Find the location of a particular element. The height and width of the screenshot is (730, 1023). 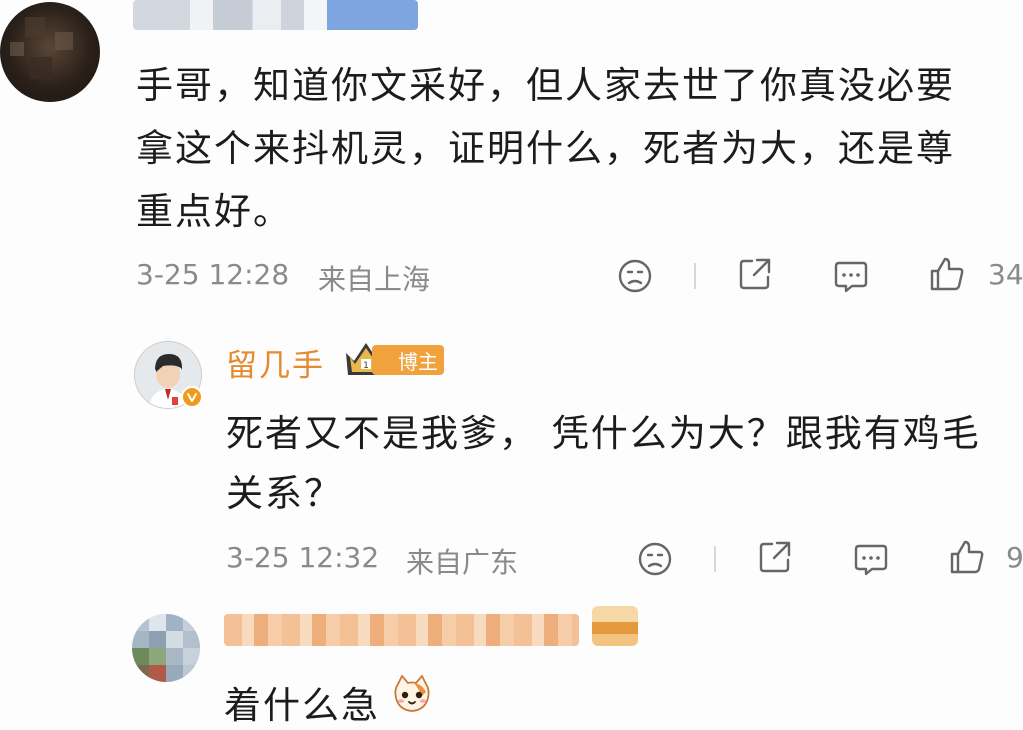

comment-text-line: 重点好。 is located at coordinates (214, 211).